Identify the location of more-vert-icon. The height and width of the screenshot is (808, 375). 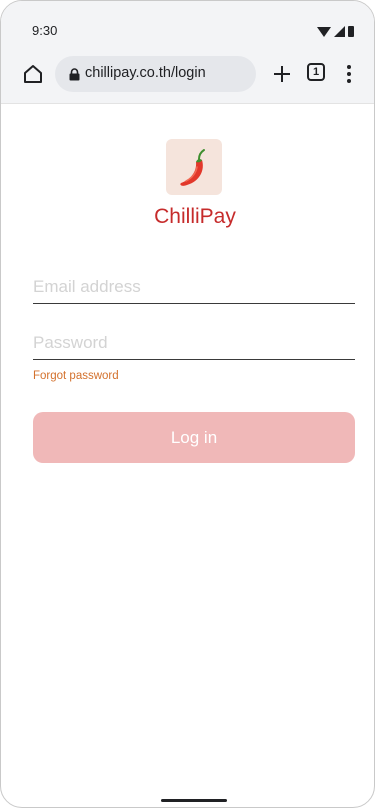
(349, 74).